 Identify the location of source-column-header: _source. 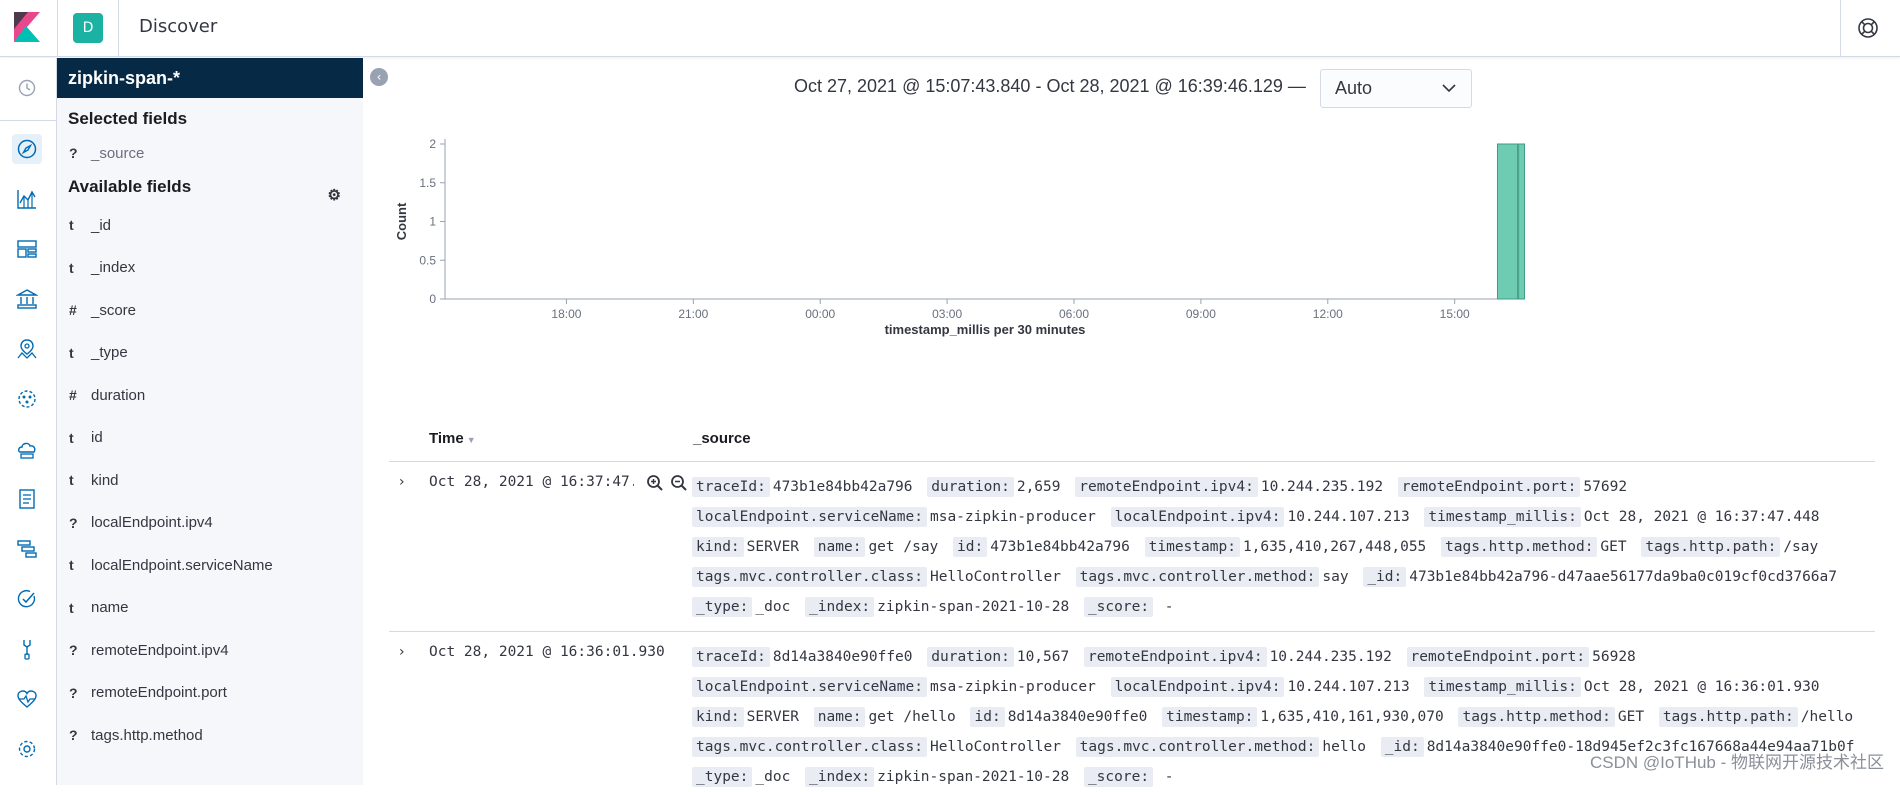
(722, 438).